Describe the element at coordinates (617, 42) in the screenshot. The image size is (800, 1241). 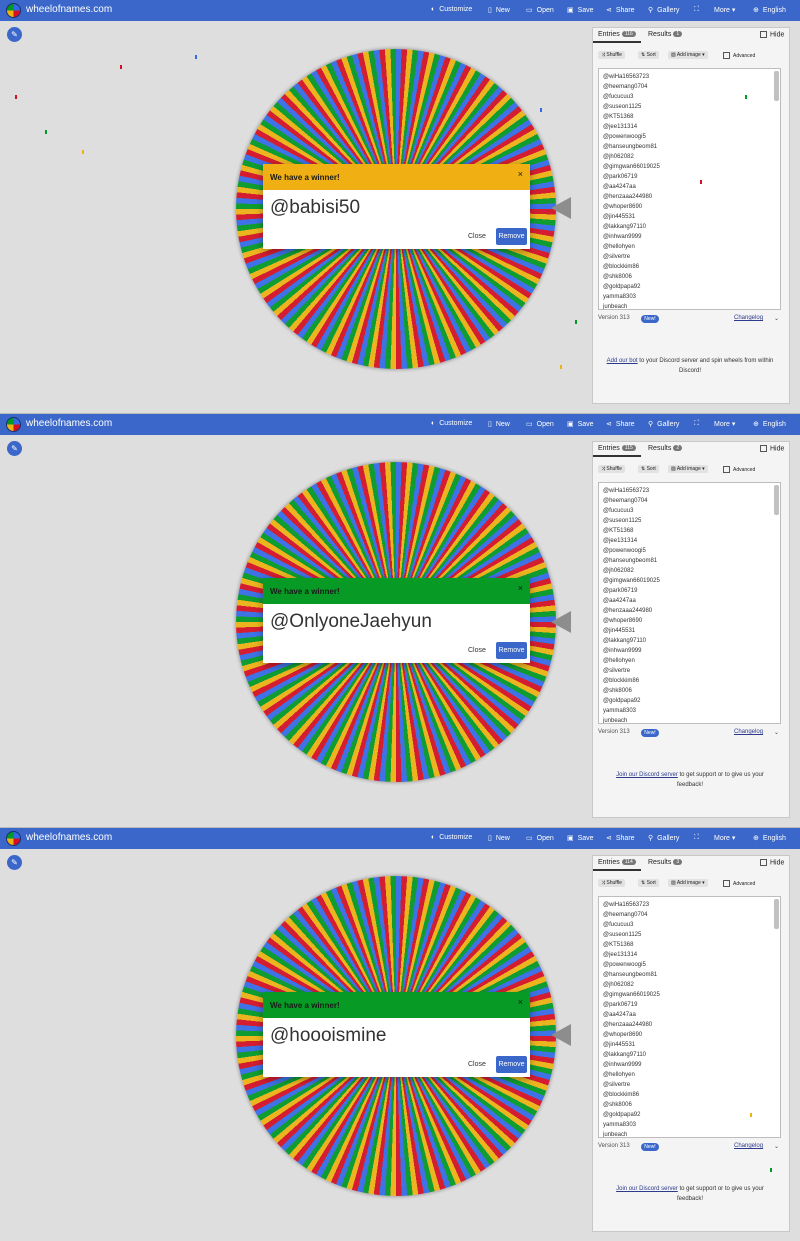
I see `tab-entries-underline` at that location.